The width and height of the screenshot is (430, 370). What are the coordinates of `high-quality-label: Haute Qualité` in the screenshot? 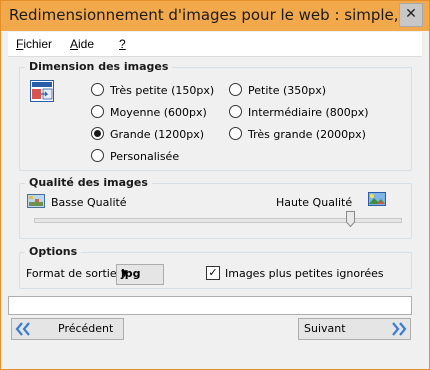 It's located at (314, 202).